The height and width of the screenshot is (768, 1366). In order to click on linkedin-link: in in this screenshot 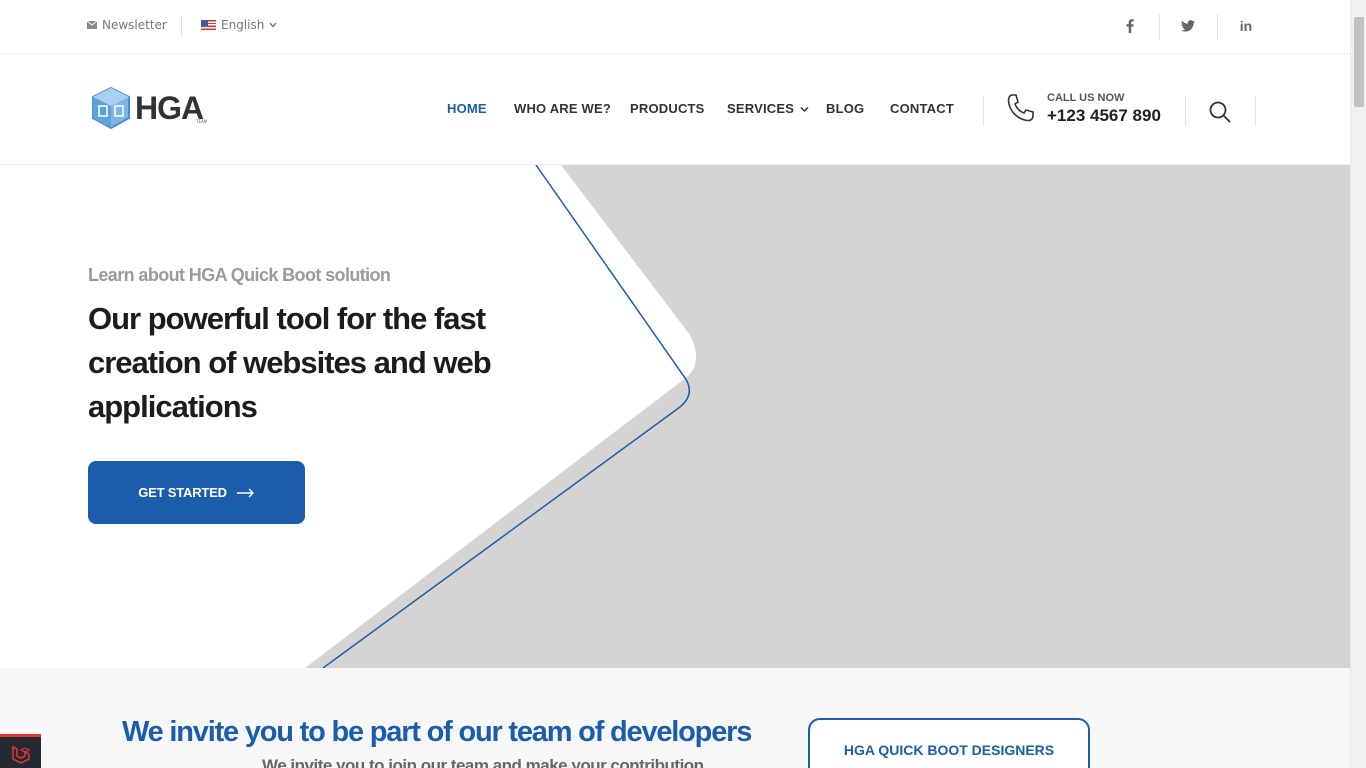, I will do `click(1246, 26)`.